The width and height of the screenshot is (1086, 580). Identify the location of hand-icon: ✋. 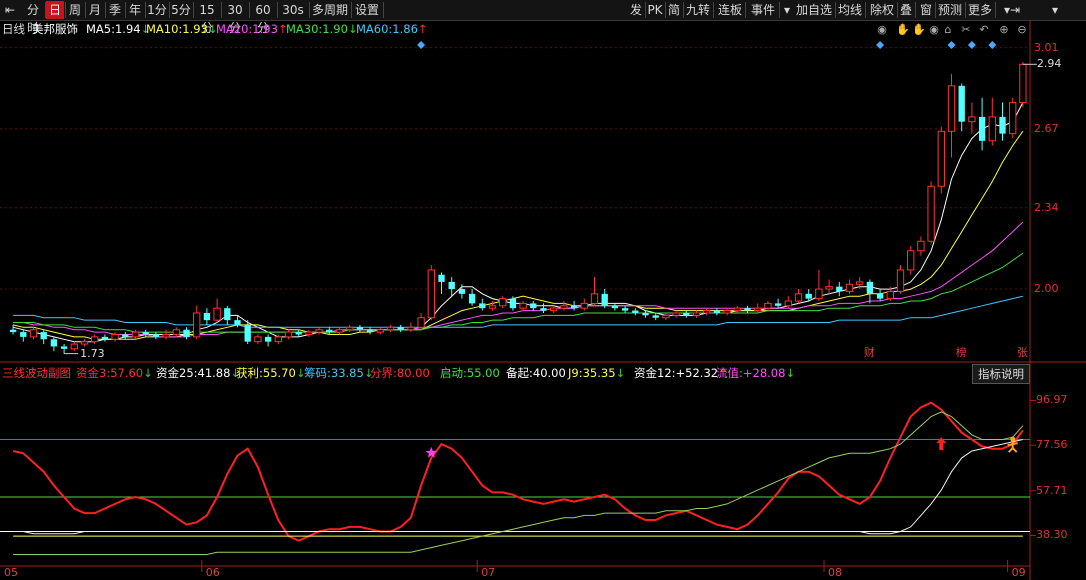
(903, 30).